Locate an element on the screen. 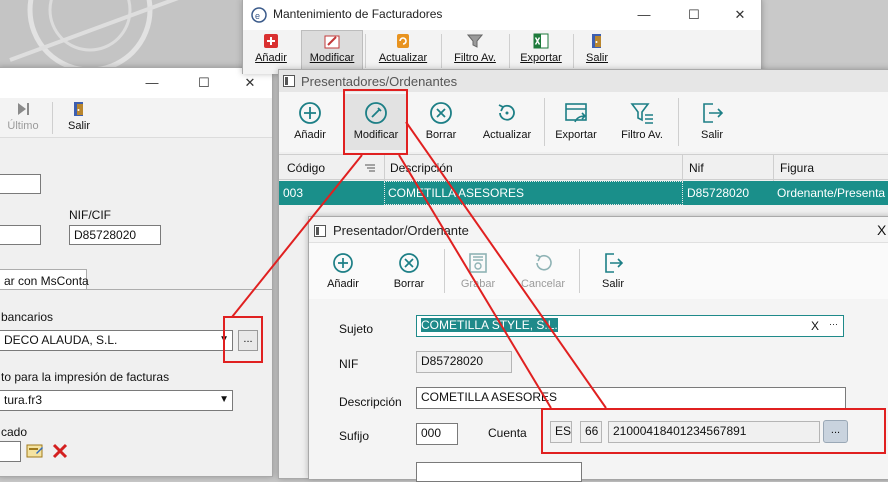  bg-code-field is located at coordinates (20, 184).